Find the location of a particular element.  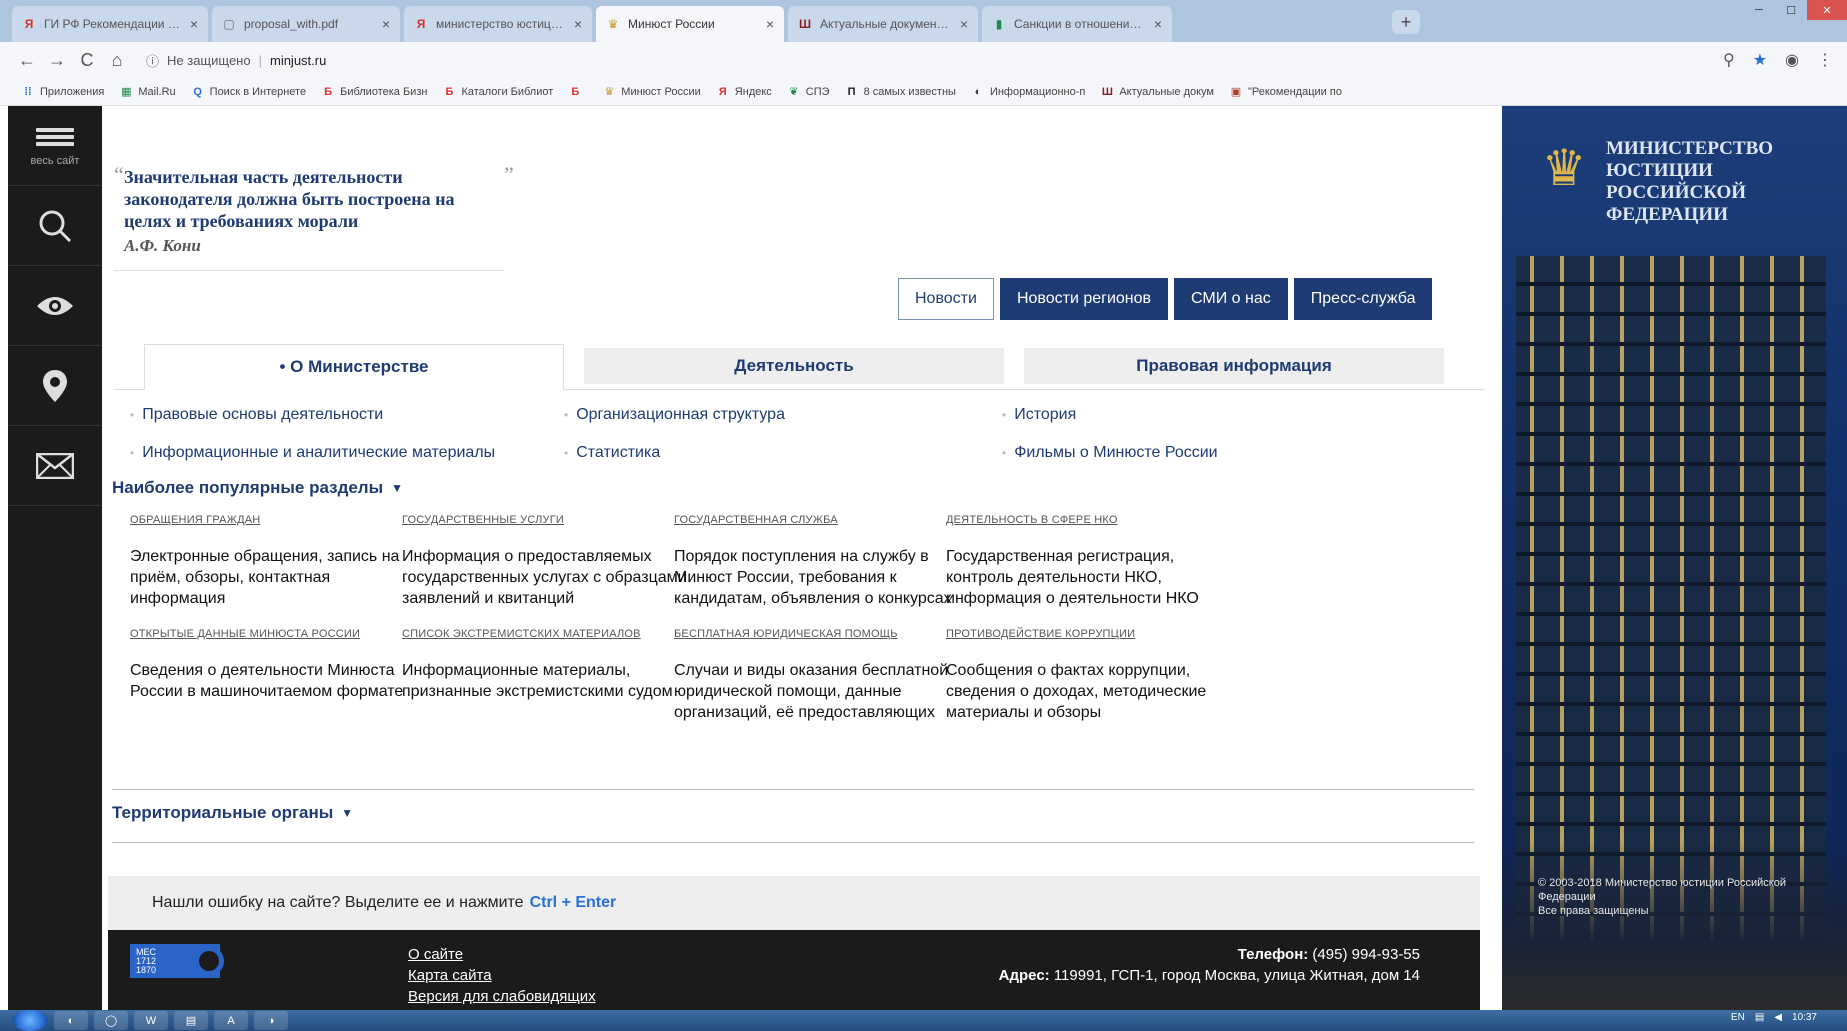

regional-news-button: Новости регионов is located at coordinates (1084, 299).